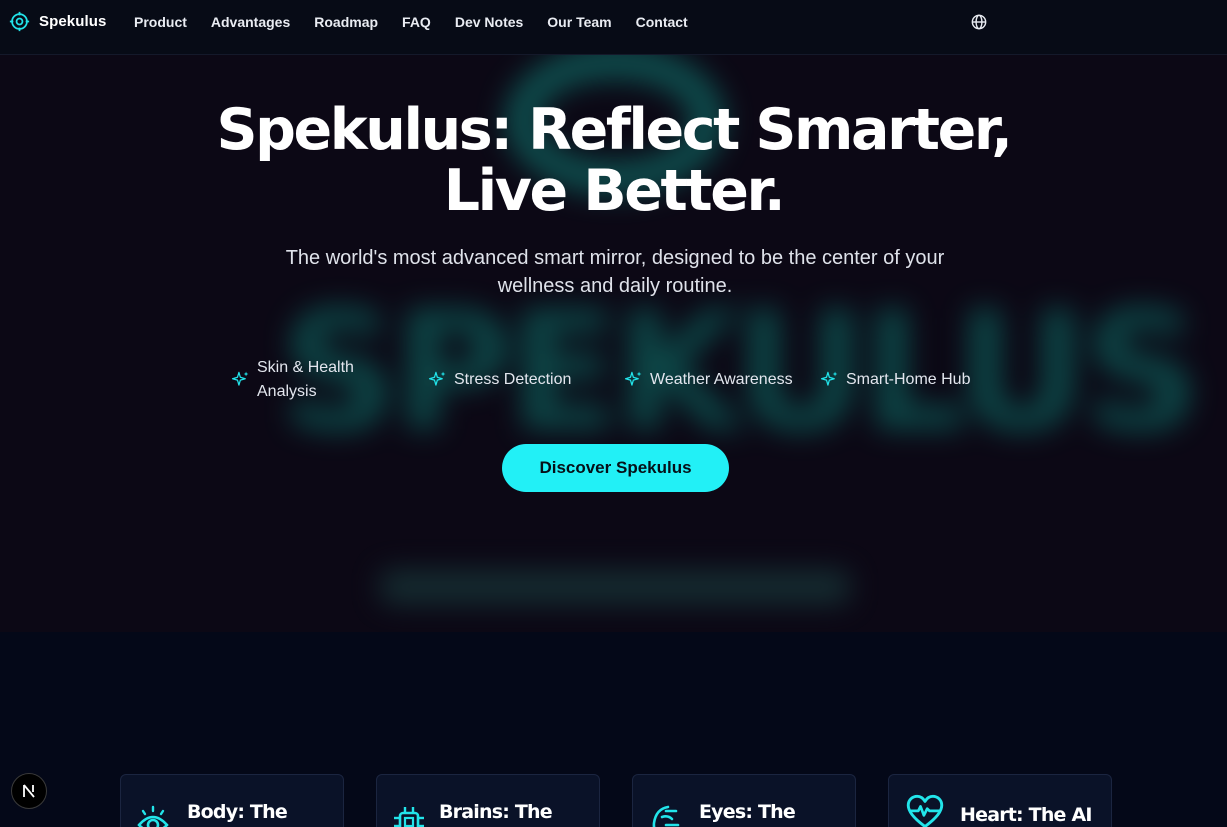 This screenshot has height=827, width=1227. Describe the element at coordinates (747, 812) in the screenshot. I see `card-title: Eyes: The` at that location.